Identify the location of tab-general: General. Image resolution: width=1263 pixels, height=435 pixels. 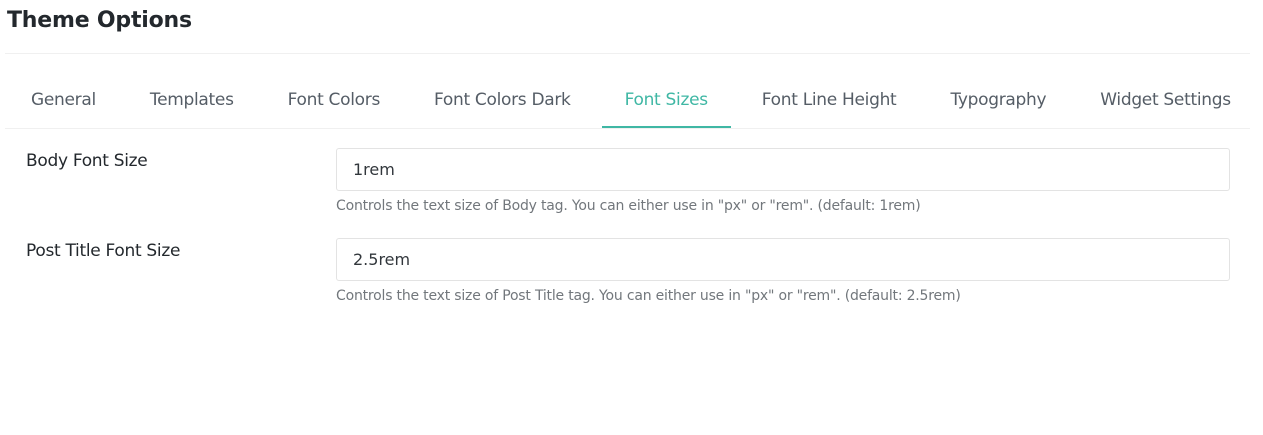
(63, 100).